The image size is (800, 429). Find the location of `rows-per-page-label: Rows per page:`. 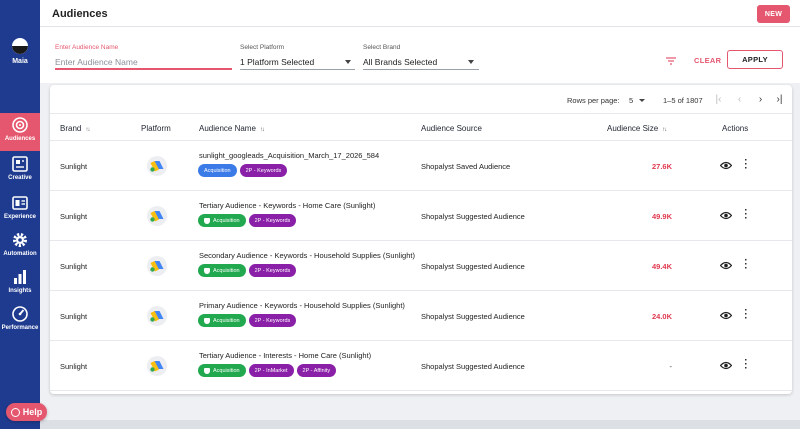

rows-per-page-label: Rows per page: is located at coordinates (593, 100).